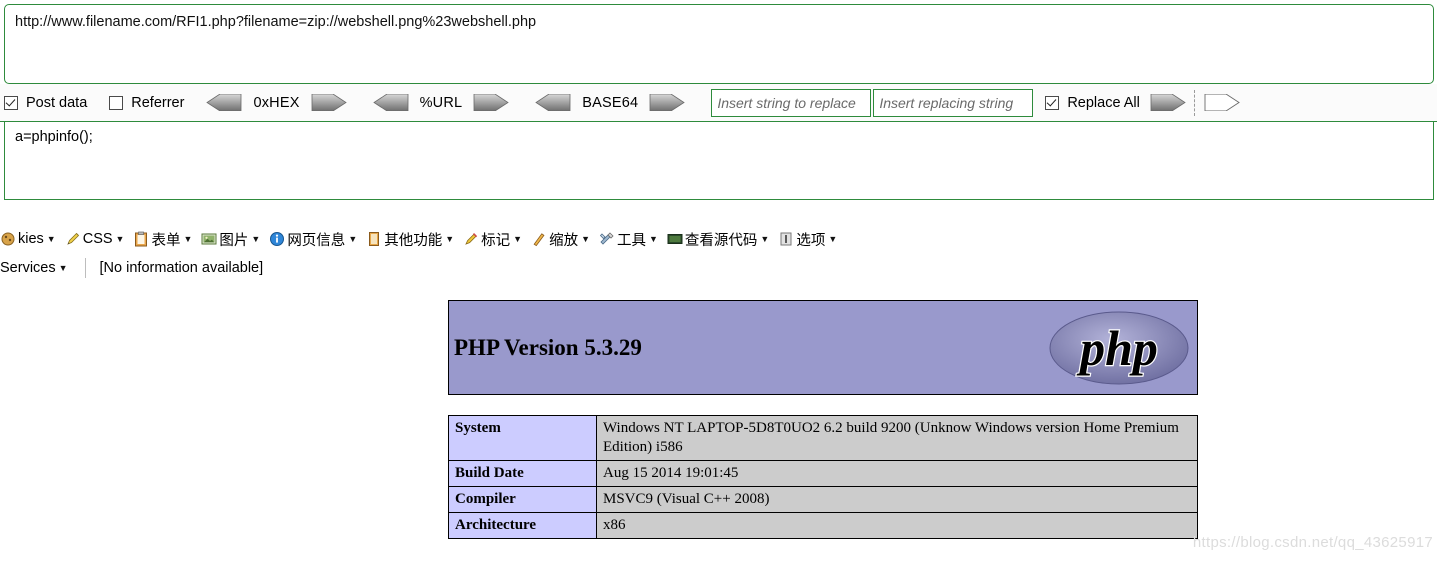 The height and width of the screenshot is (562, 1437). Describe the element at coordinates (234, 240) in the screenshot. I see `menu-images-label: 图片` at that location.